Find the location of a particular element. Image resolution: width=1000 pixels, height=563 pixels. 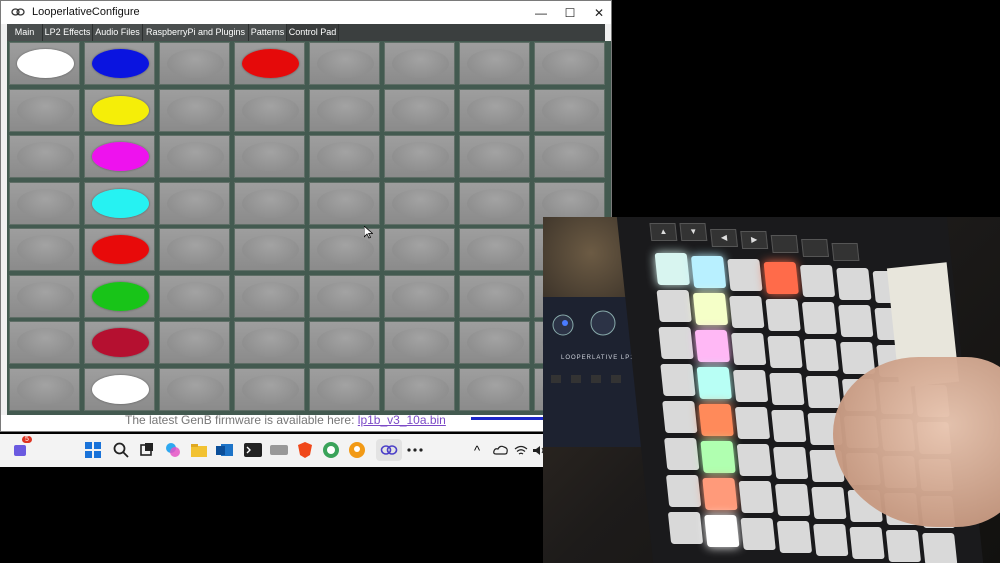

pad-r7-c3 is located at coordinates (194, 342).